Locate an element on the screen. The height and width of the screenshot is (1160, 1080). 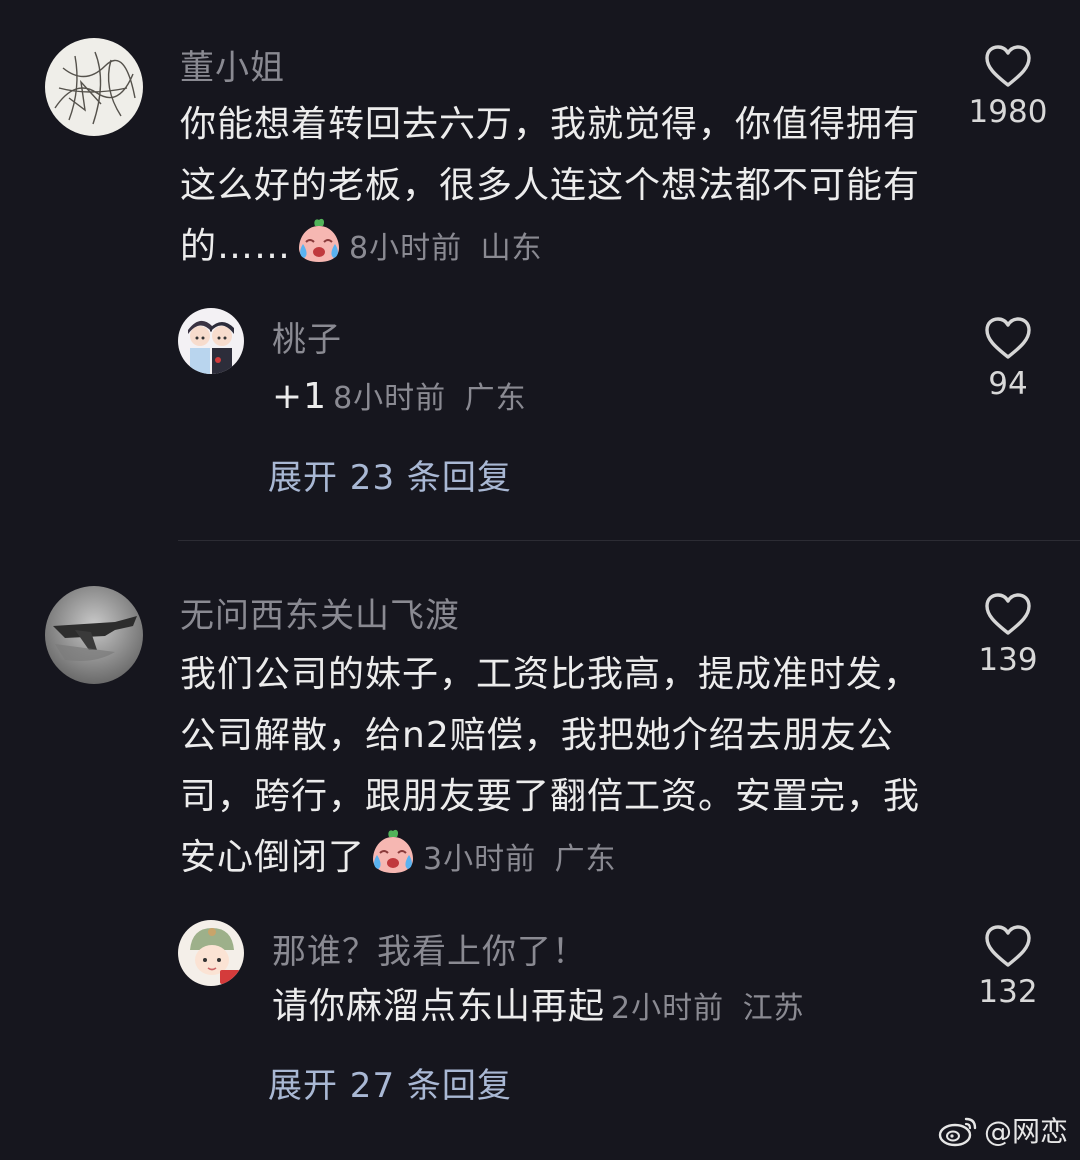
comment-username: 无问西东关山飞渡 is located at coordinates (320, 612).